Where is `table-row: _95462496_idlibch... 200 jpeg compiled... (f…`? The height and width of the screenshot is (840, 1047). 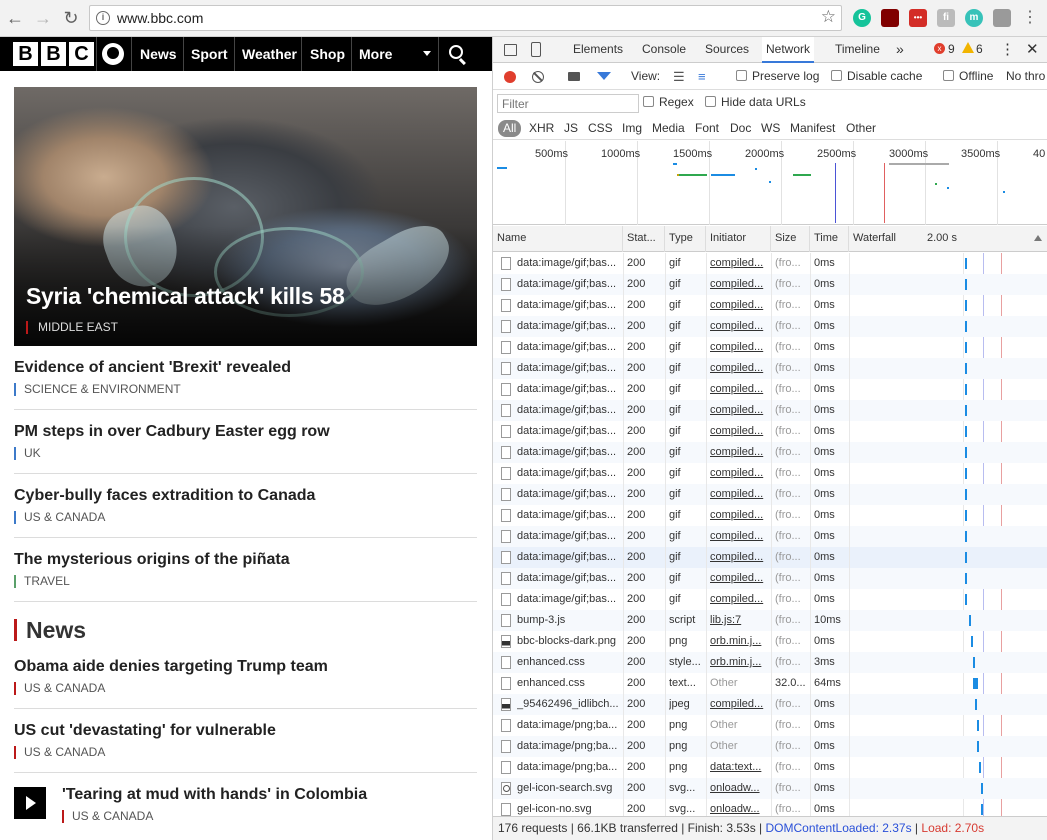
table-row: _95462496_idlibch... 200 jpeg compiled... (f… is located at coordinates (770, 704).